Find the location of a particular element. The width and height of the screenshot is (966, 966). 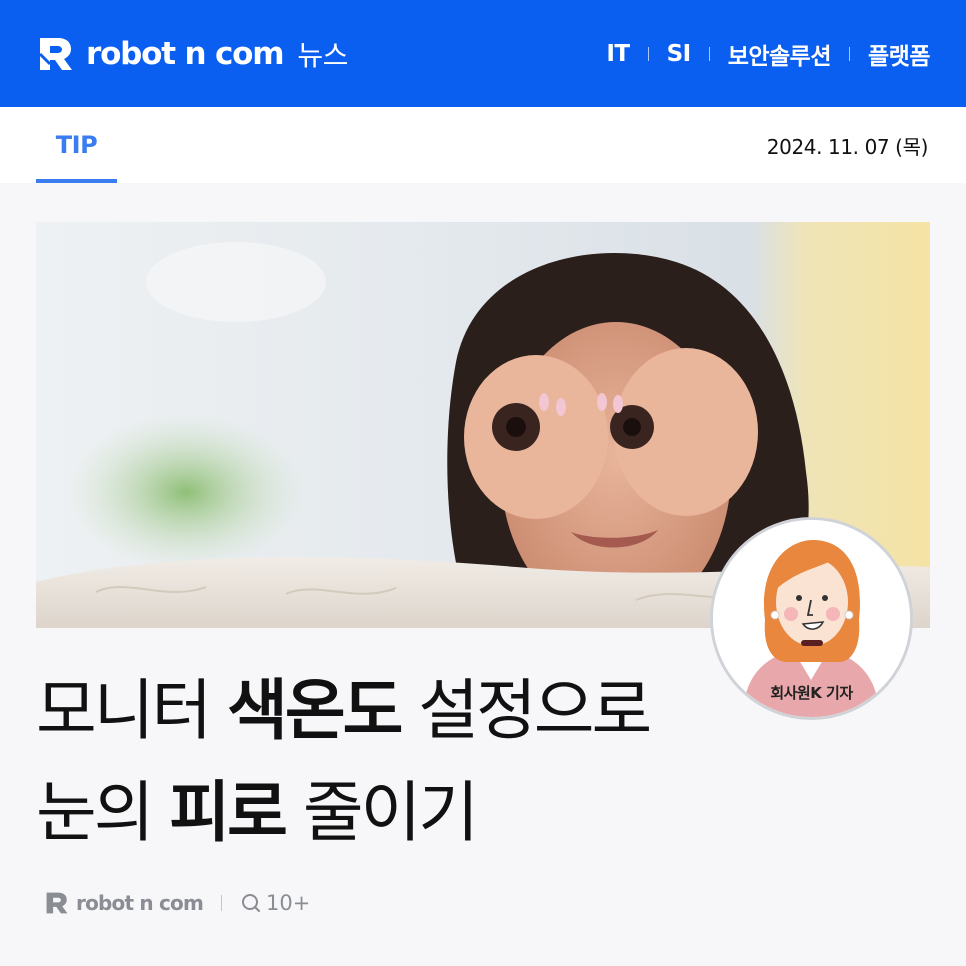

top-nav: IT SI 보안솔루션 플랫폼 is located at coordinates (768, 54).